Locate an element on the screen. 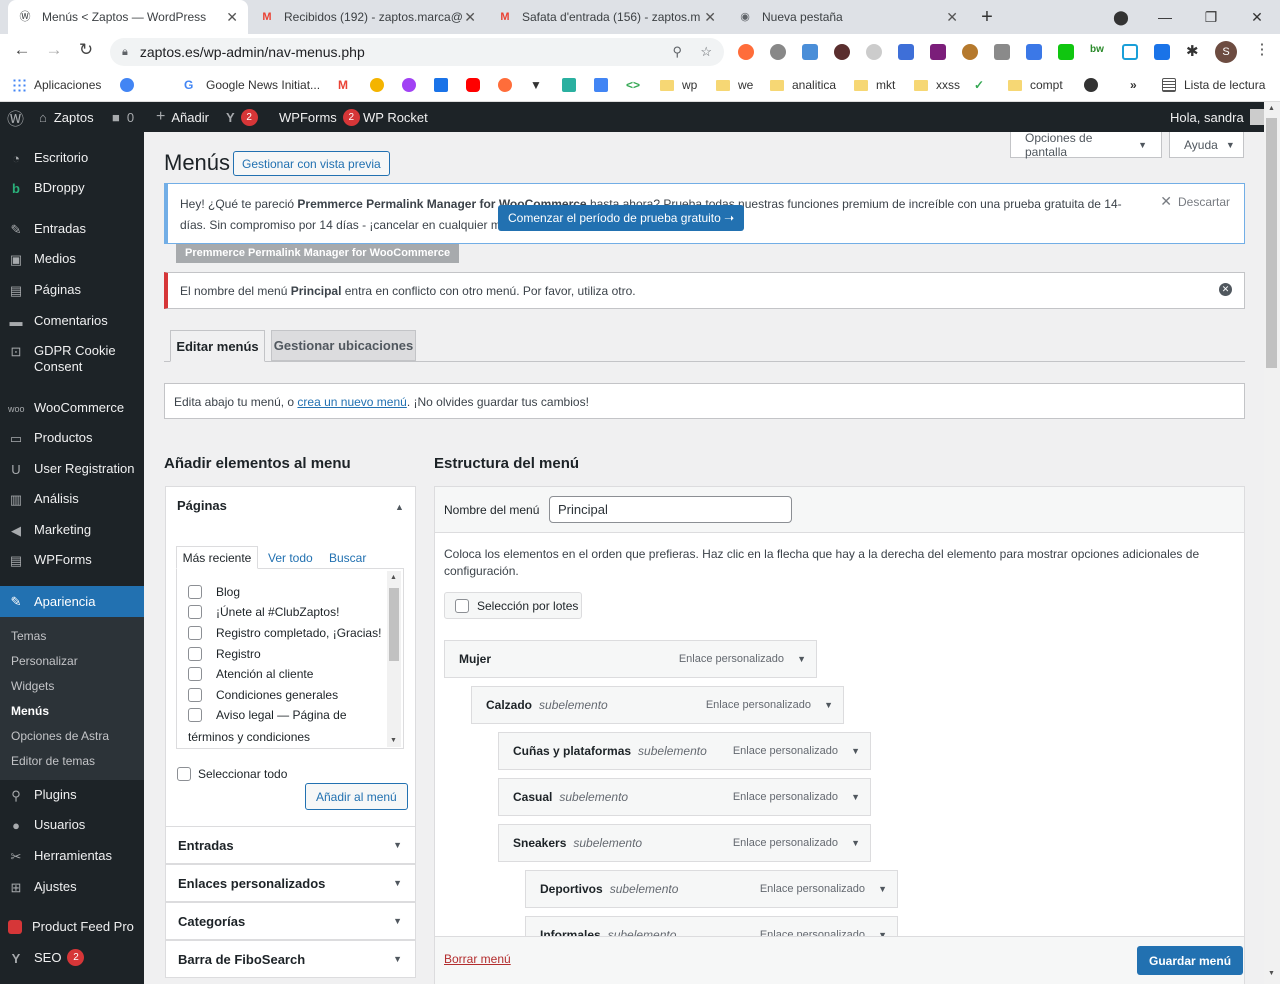  comments-link: ■ 0 is located at coordinates (123, 117).